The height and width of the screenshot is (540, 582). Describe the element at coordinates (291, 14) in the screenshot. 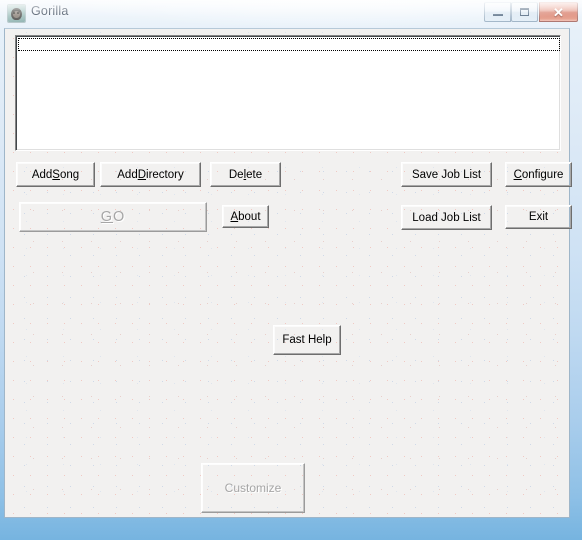

I see `title-bar: Gorilla ✕` at that location.